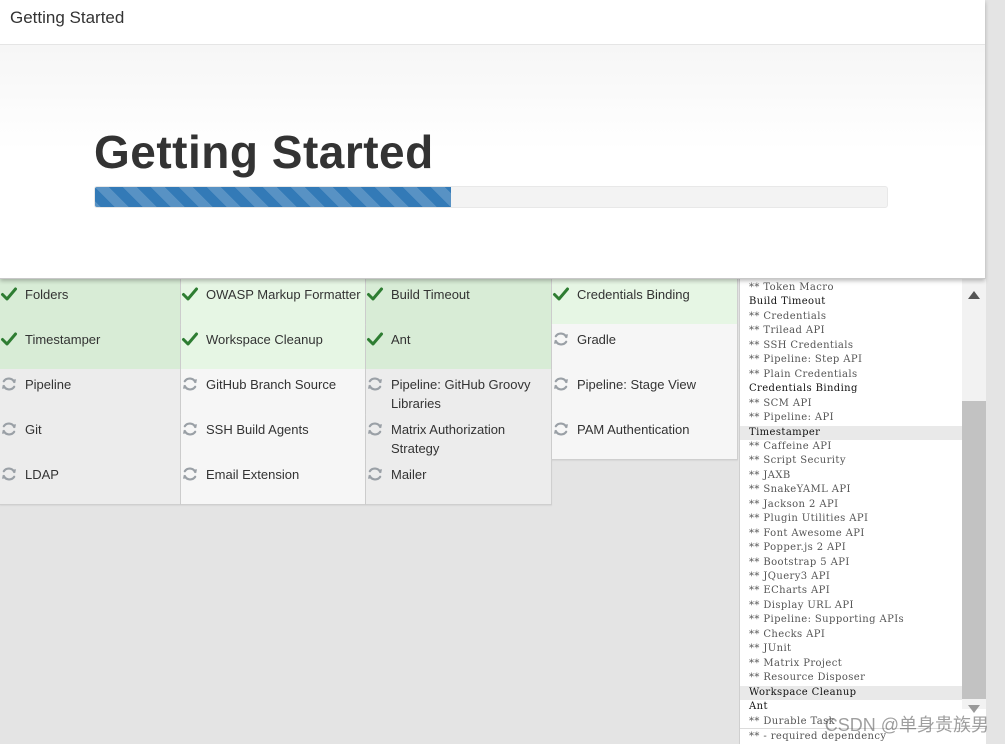 Image resolution: width=1005 pixels, height=744 pixels. I want to click on log-dependency-line: ** Pipeline: Supporting APIs, so click(827, 620).